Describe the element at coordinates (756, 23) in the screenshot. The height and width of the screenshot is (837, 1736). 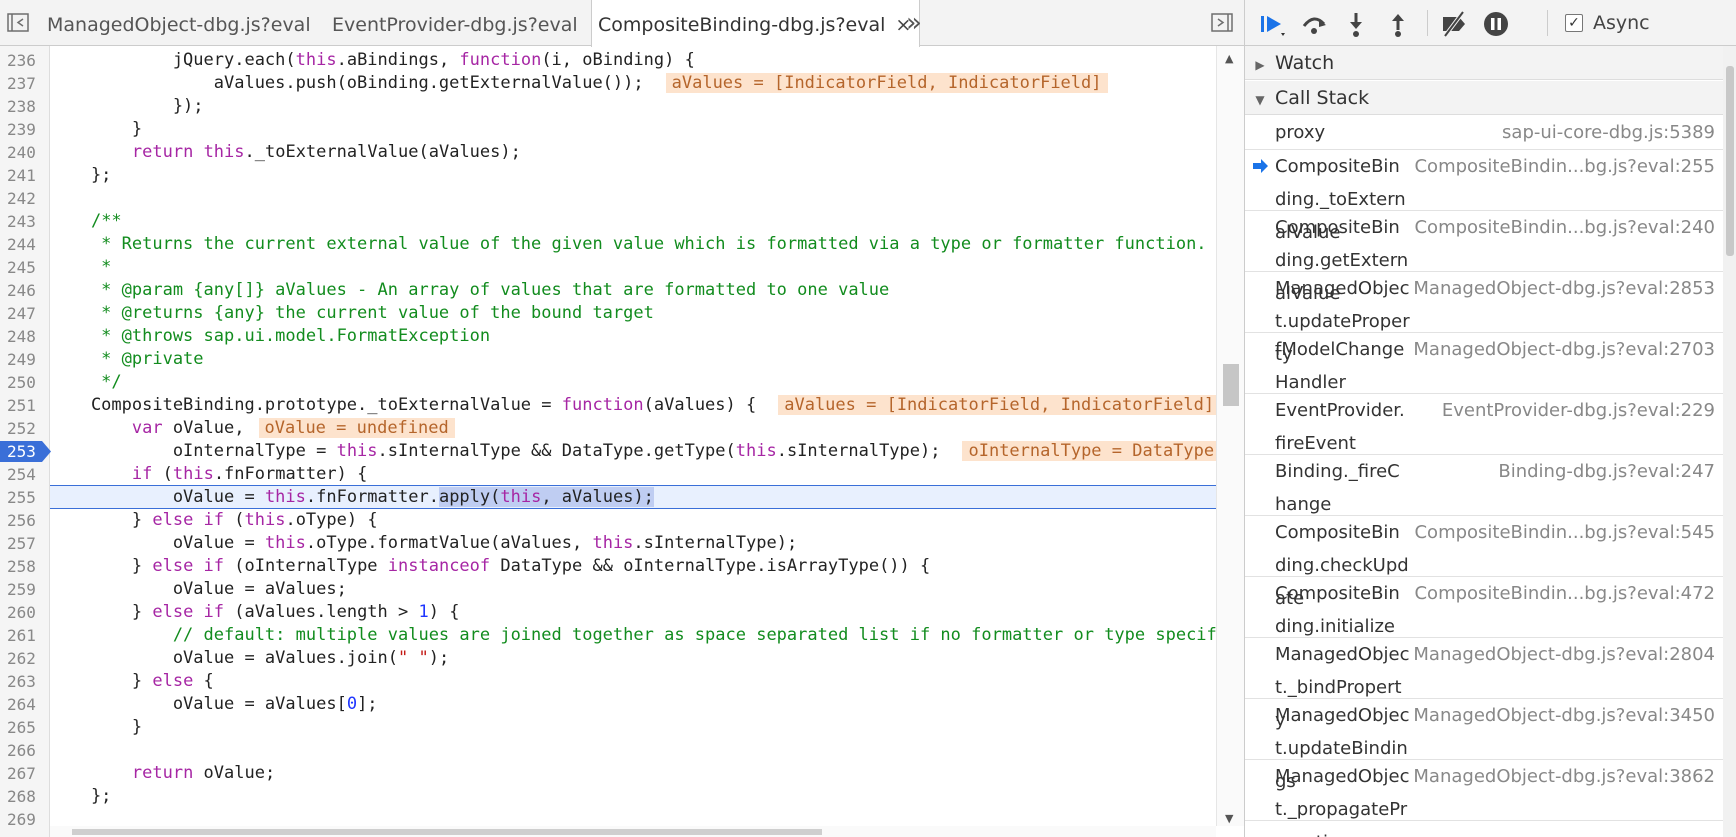
I see `tab-compositebinding: CompositeBinding-dbg.js?eval ×` at that location.